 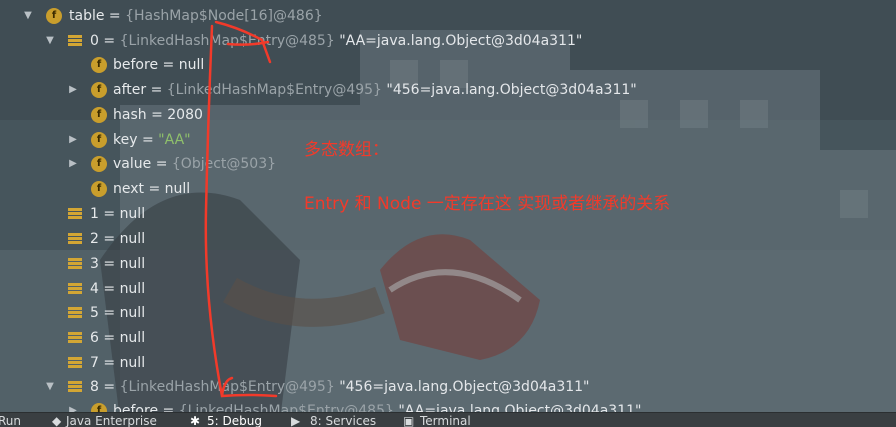 What do you see at coordinates (343, 420) in the screenshot?
I see `tab-services: 8: Services` at bounding box center [343, 420].